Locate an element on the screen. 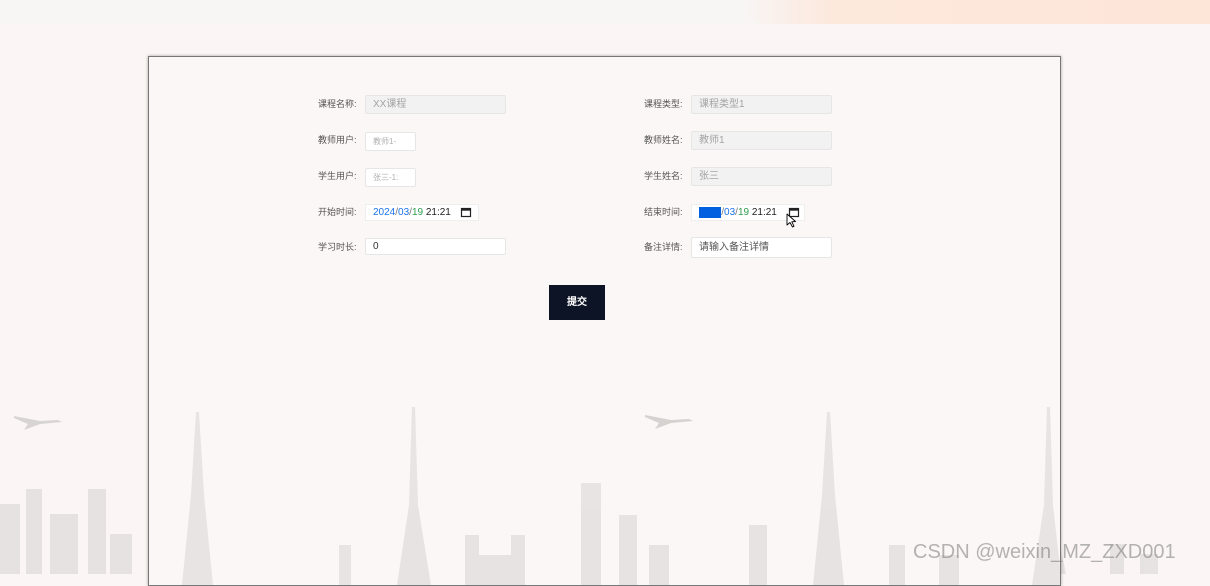 This screenshot has height=586, width=1210. end-time-month: 03 is located at coordinates (730, 212).